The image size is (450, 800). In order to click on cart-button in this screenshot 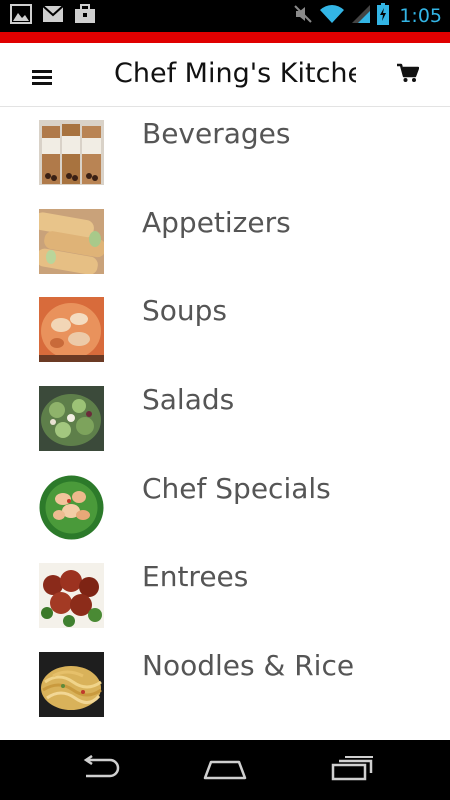, I will do `click(408, 75)`.